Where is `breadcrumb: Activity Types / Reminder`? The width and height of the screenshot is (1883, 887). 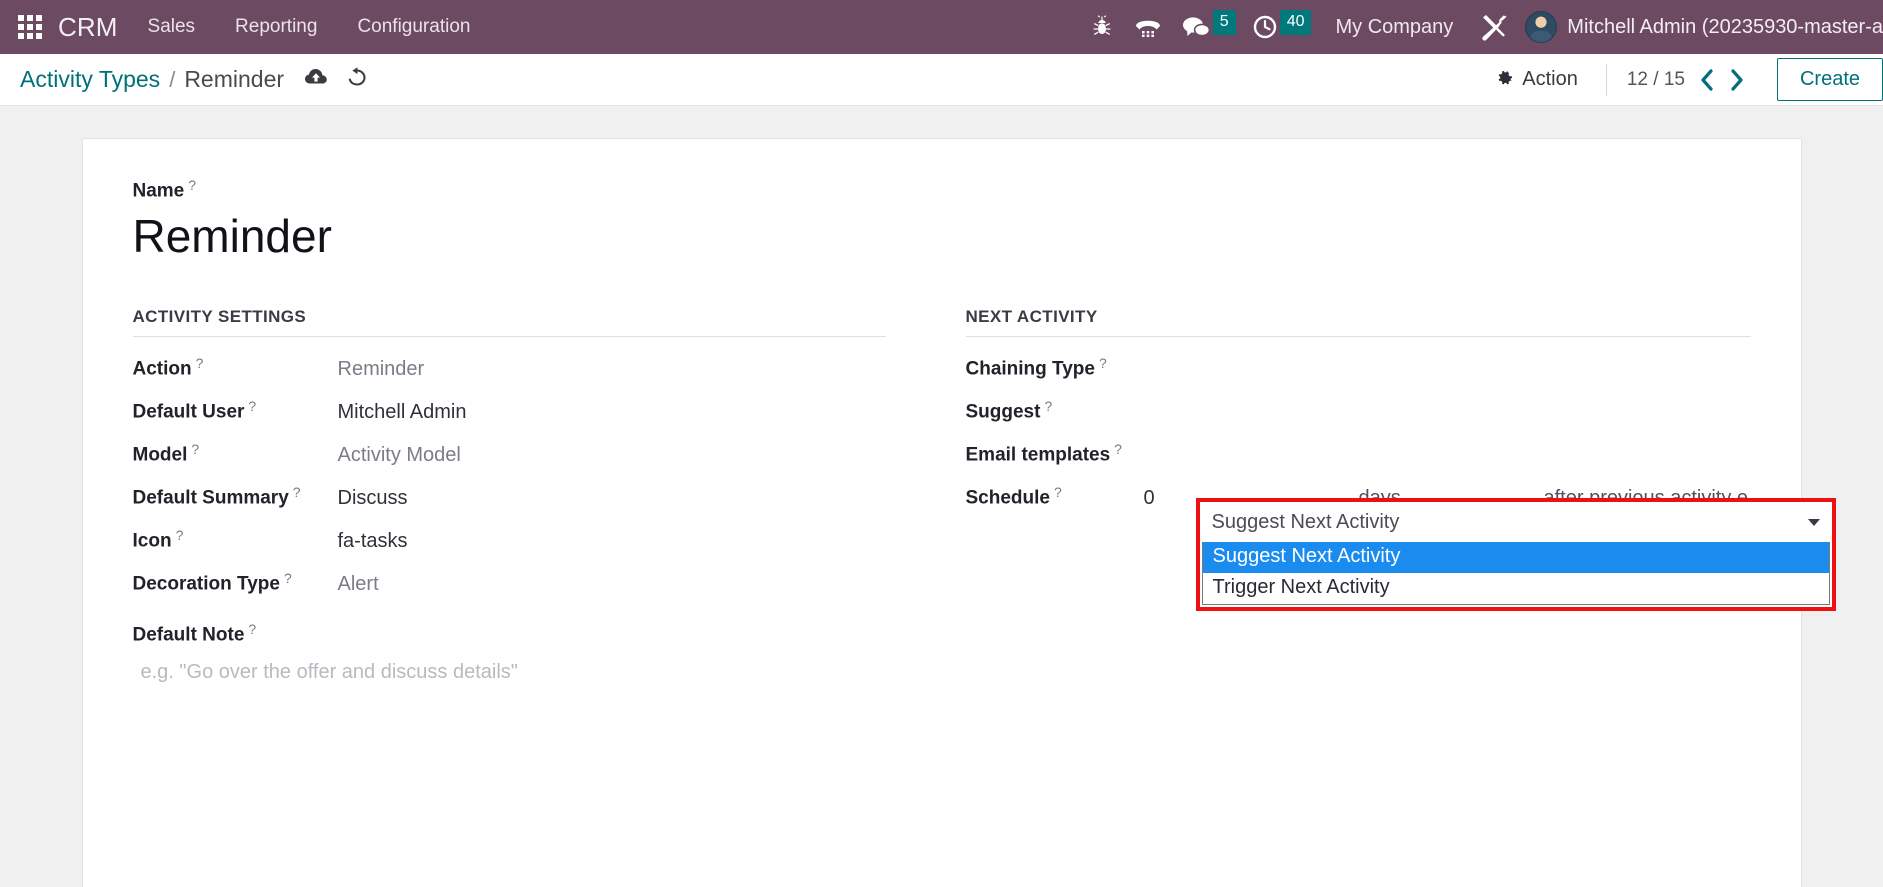 breadcrumb: Activity Types / Reminder is located at coordinates (194, 79).